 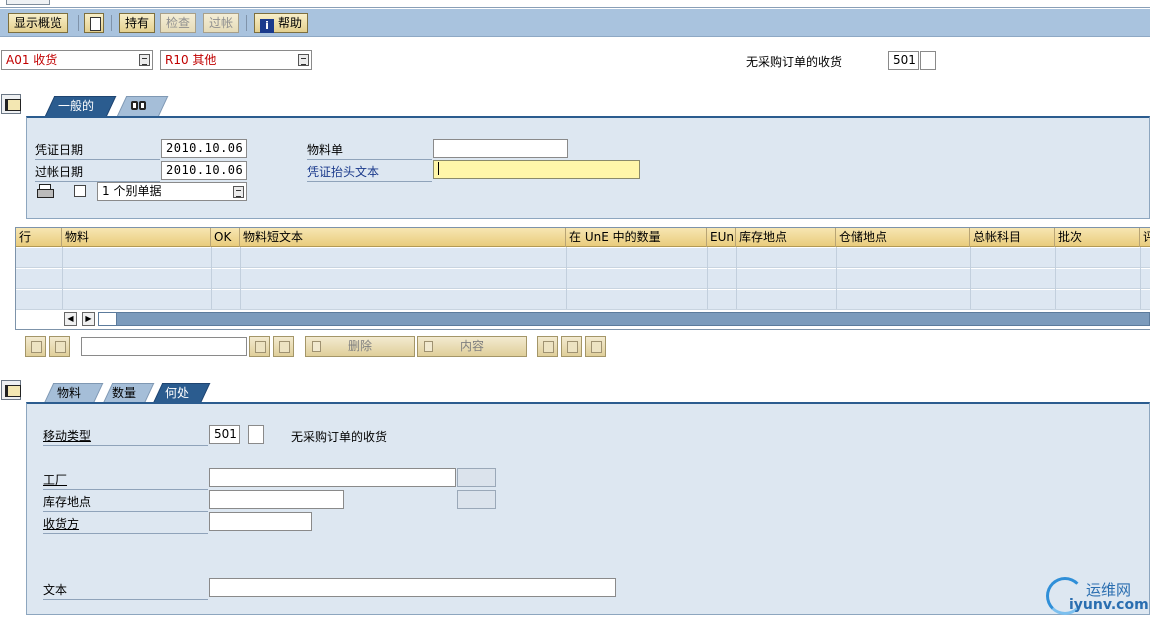 I want to click on glasses-lens-right, so click(x=142, y=105).